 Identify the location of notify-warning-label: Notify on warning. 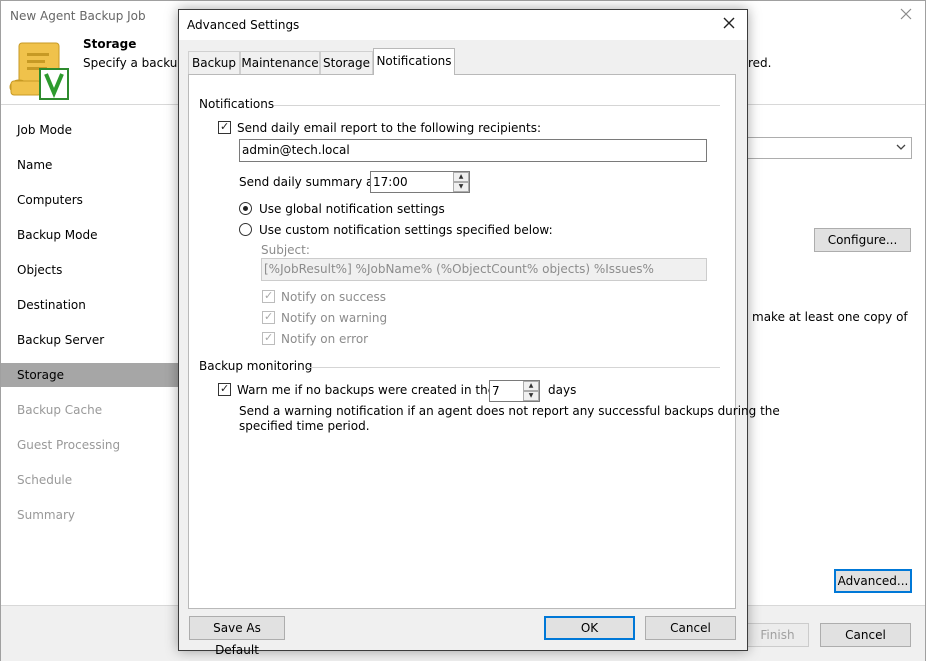
(334, 318).